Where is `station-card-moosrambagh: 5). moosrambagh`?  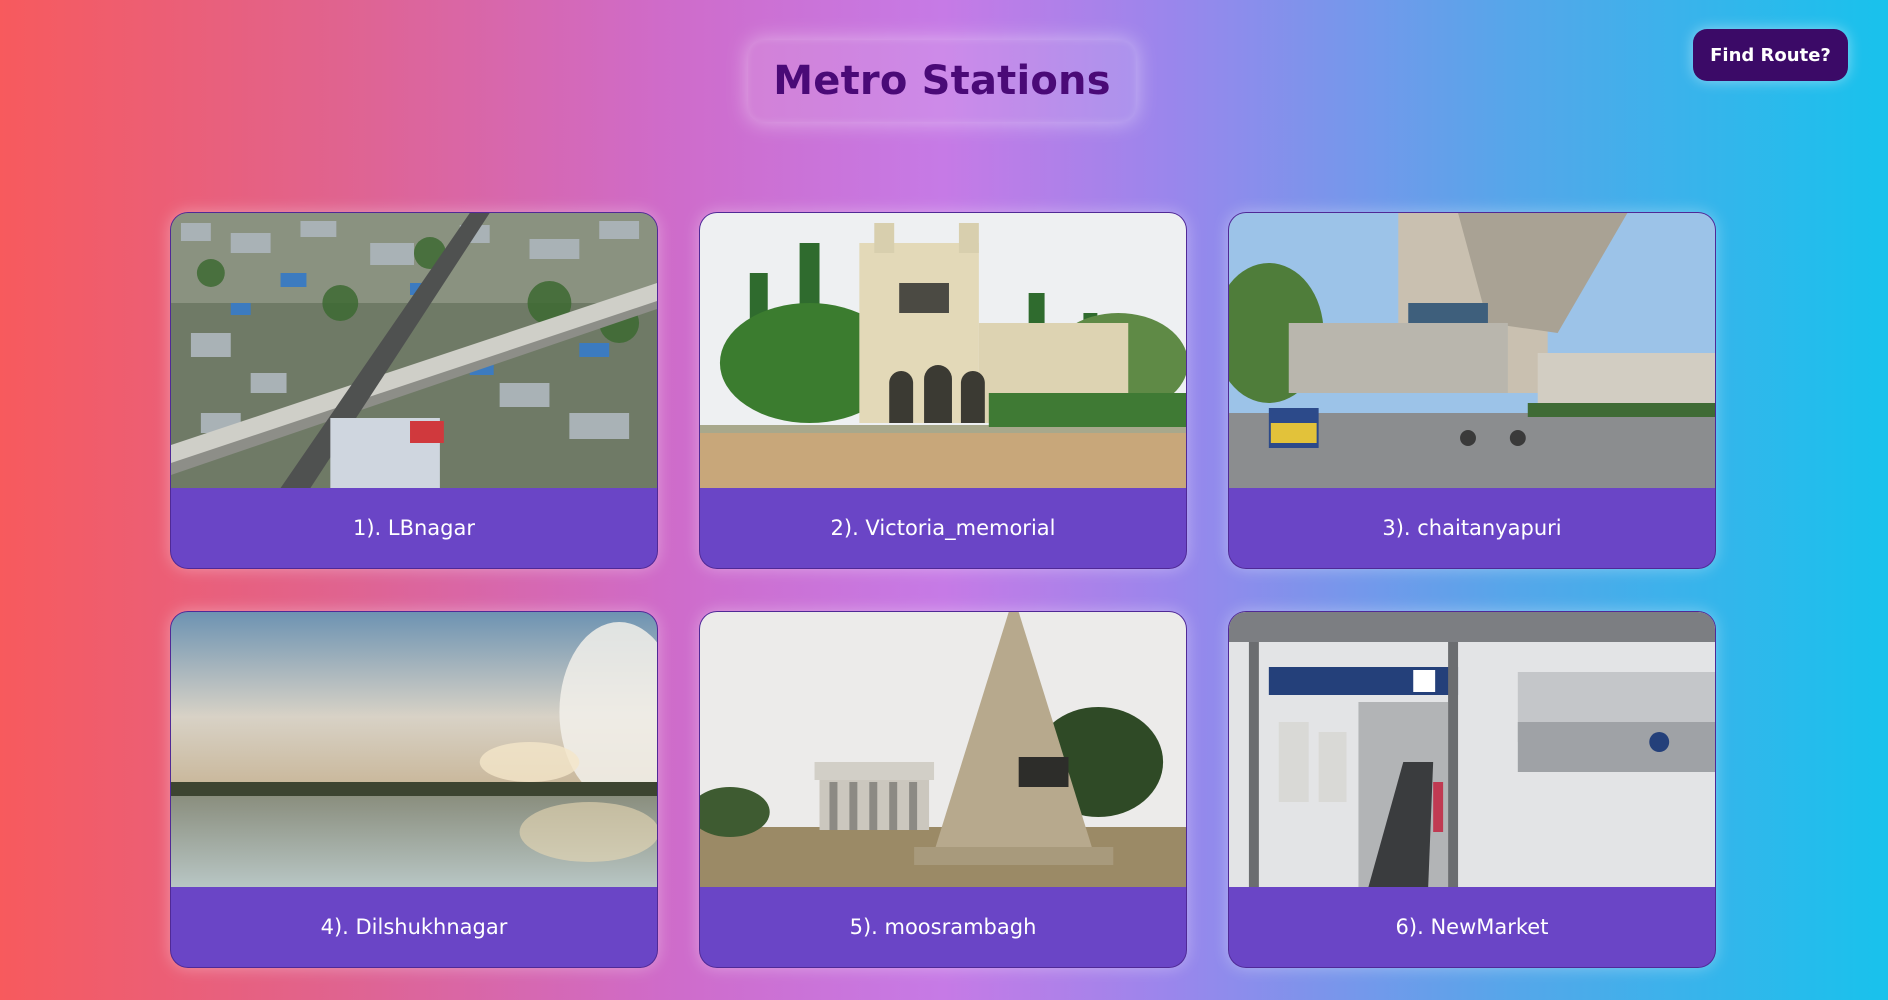
station-card-moosrambagh: 5). moosrambagh is located at coordinates (943, 789).